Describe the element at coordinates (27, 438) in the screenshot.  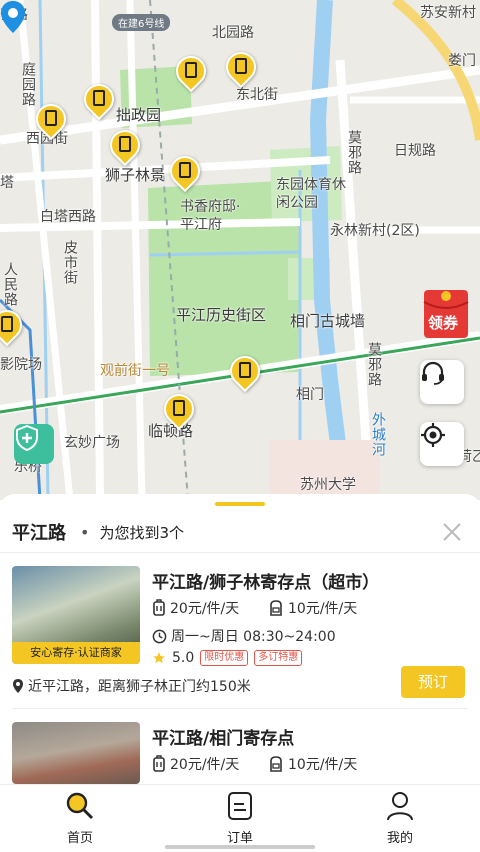
I see `shield-plus-icon` at that location.